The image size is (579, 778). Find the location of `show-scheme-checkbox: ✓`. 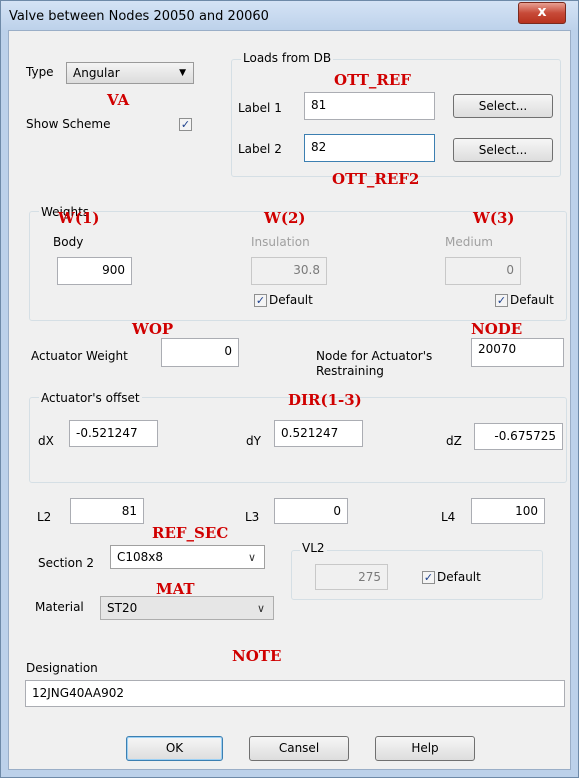

show-scheme-checkbox: ✓ is located at coordinates (185, 124).